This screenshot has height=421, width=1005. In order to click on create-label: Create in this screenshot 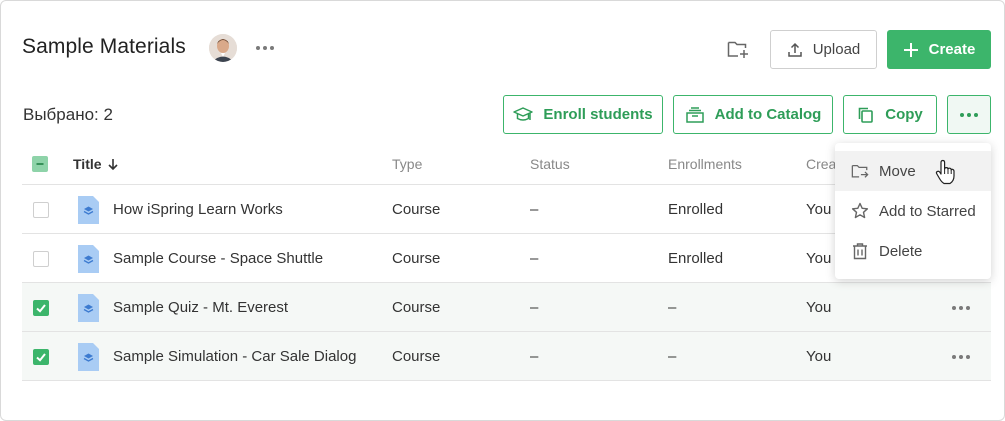, I will do `click(952, 49)`.